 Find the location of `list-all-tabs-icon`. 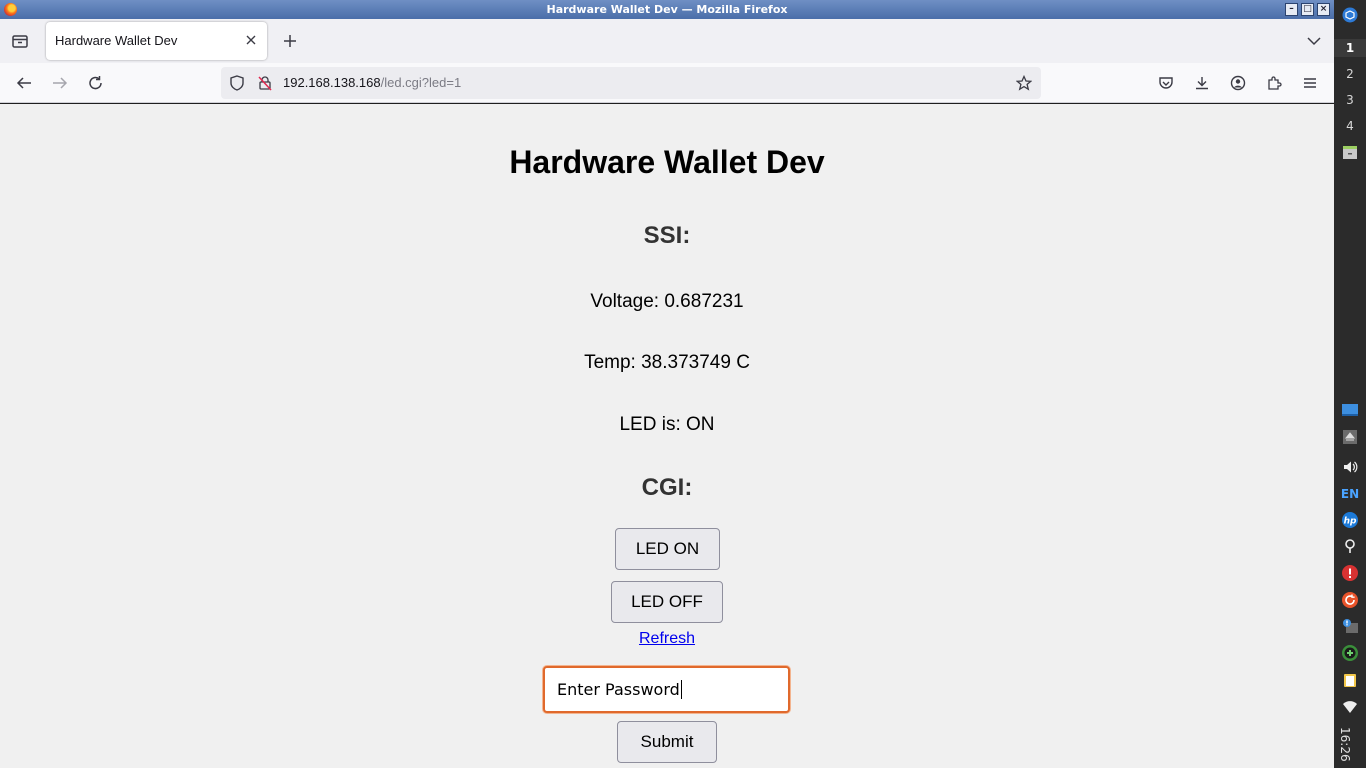

list-all-tabs-icon is located at coordinates (1314, 41).